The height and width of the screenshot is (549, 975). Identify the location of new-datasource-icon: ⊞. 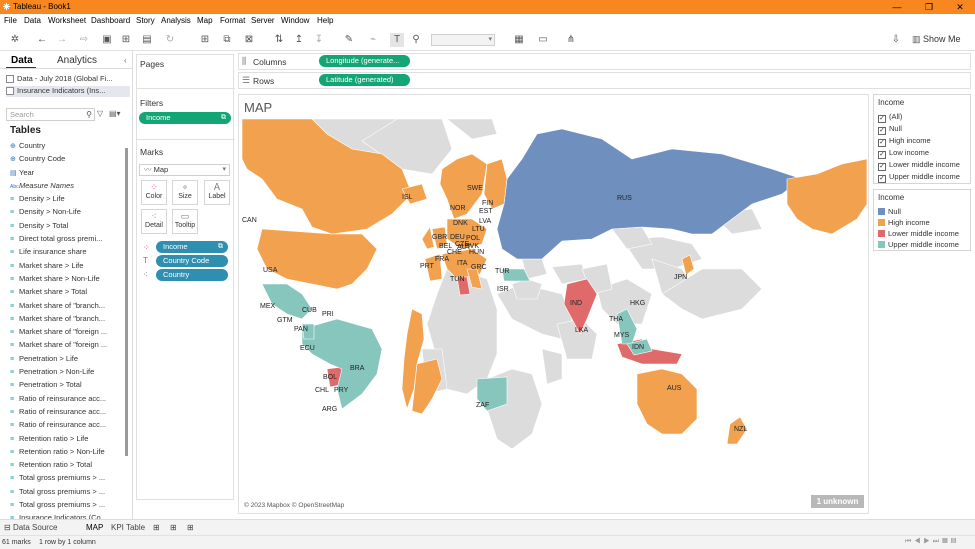
(126, 40).